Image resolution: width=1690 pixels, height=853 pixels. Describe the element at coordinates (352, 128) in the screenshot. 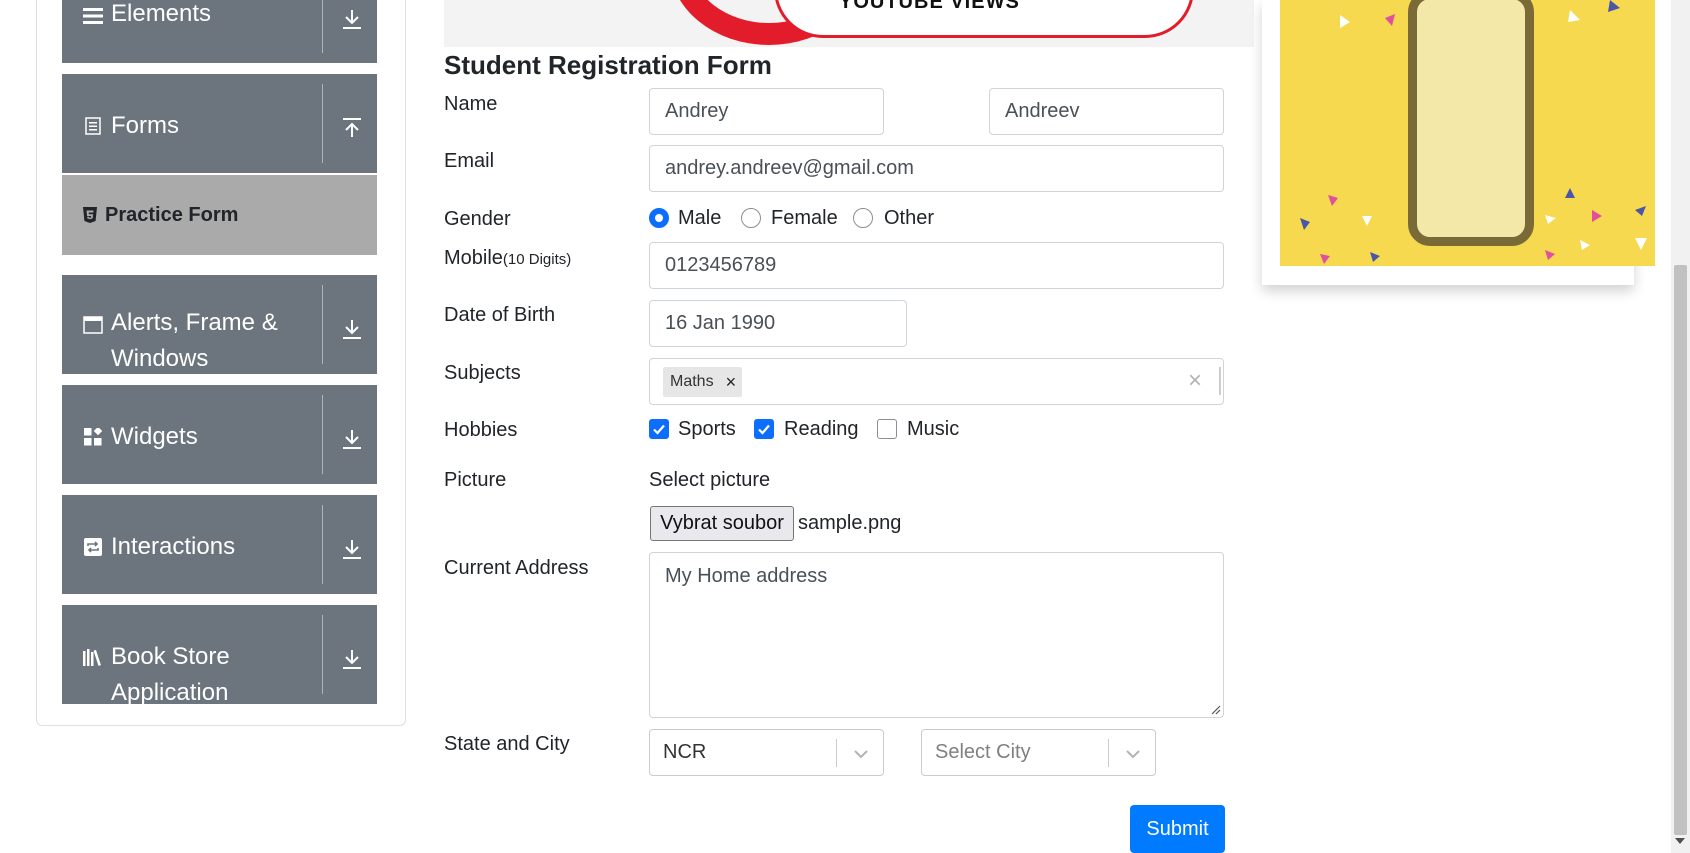

I see `upload-arrow-icon` at that location.